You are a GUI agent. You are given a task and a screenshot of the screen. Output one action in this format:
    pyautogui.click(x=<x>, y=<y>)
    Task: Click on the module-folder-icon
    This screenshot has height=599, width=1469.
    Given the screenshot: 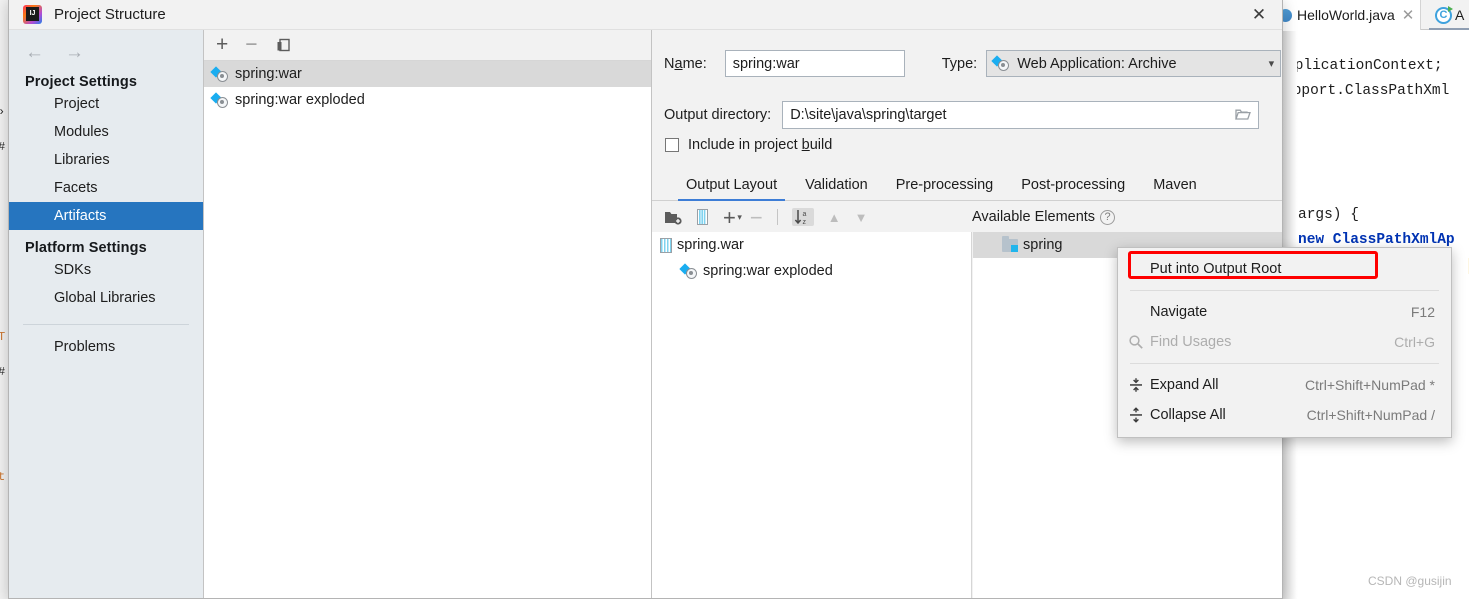 What is the action you would take?
    pyautogui.click(x=1010, y=243)
    